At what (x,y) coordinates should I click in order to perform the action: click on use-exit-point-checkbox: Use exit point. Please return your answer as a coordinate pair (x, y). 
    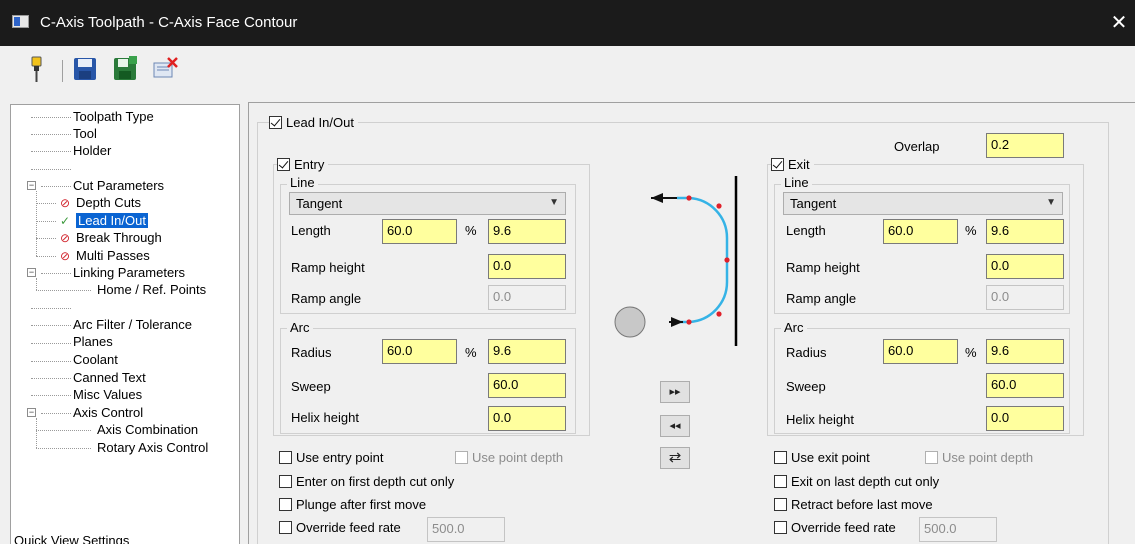
    Looking at the image, I should click on (822, 457).